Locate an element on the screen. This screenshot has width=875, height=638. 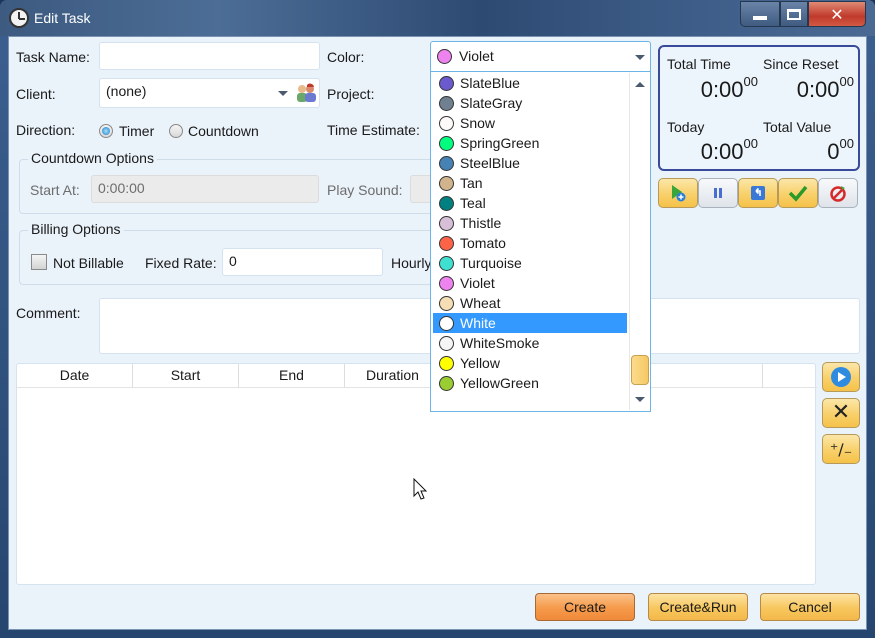
reset-icon is located at coordinates (758, 193).